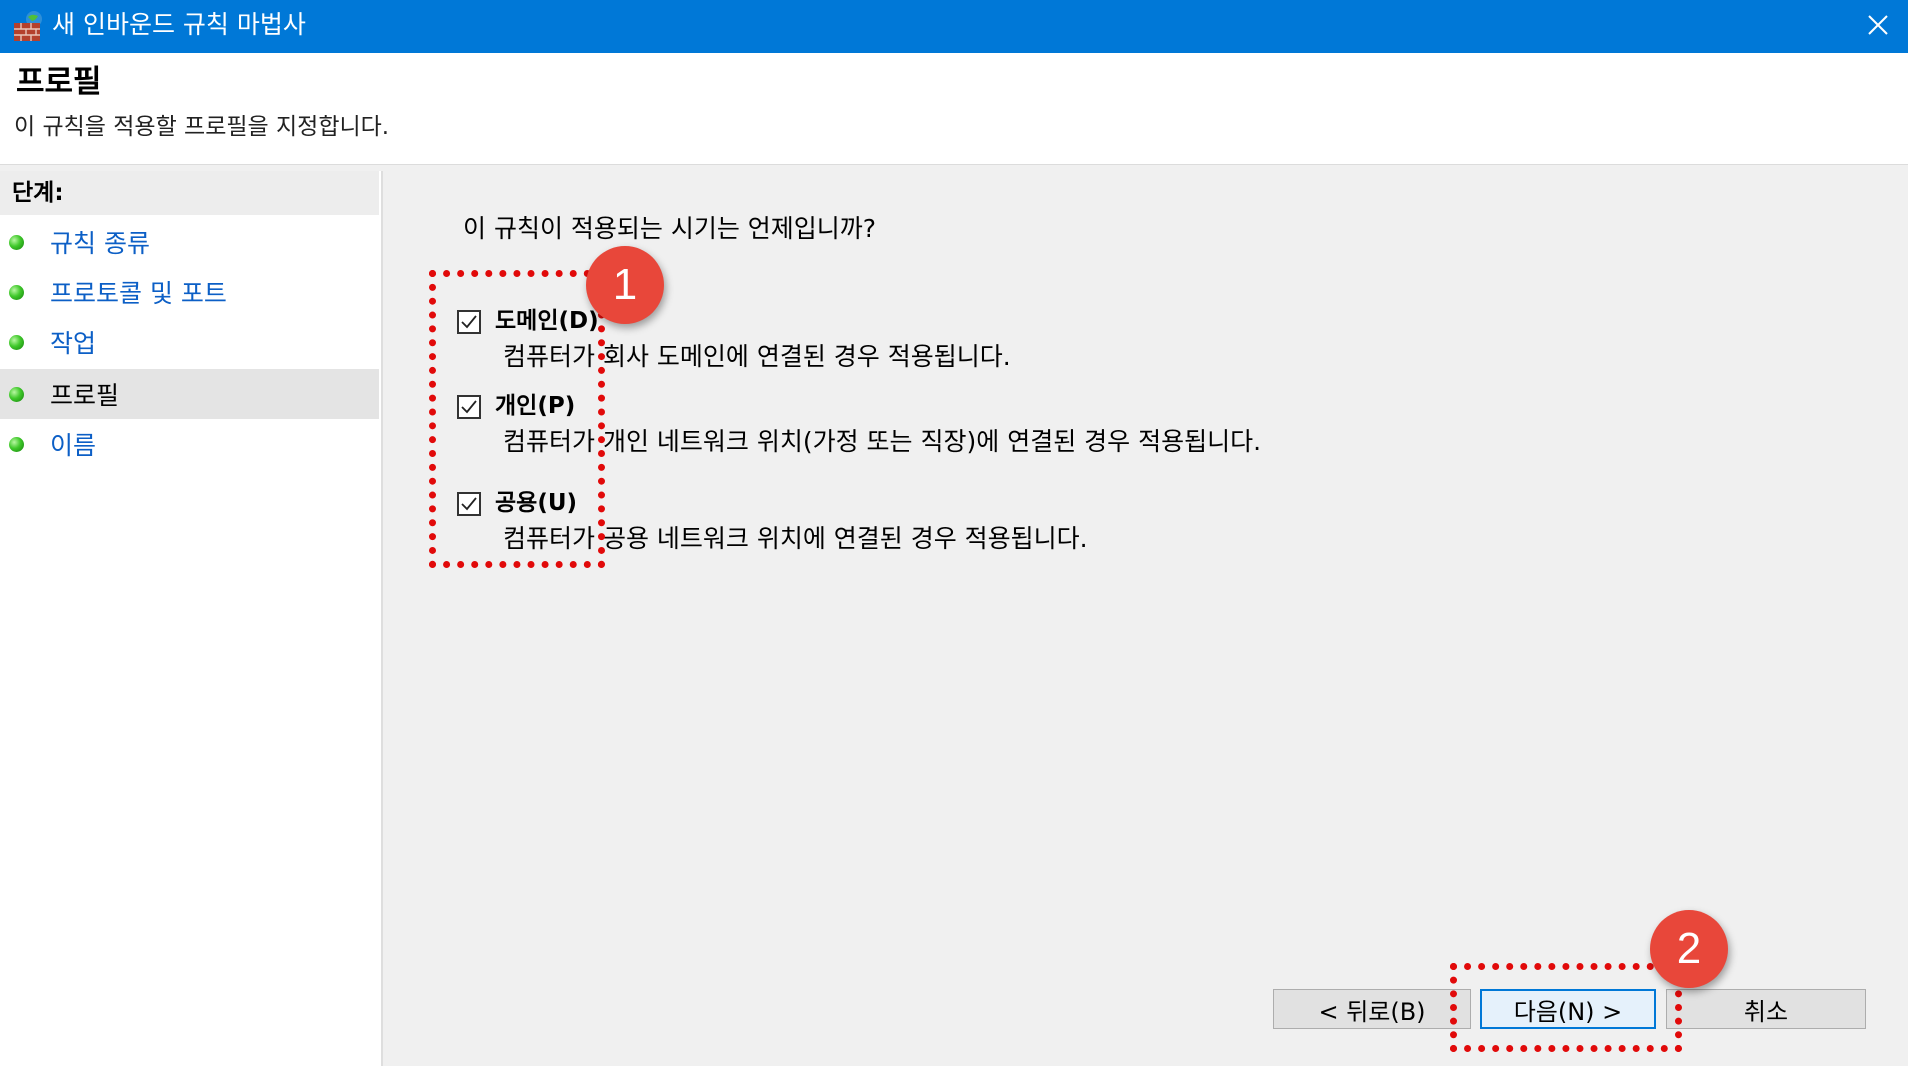  I want to click on question-text: 이 규칙이 적용되는 시기는 언제입니까?, so click(670, 228).